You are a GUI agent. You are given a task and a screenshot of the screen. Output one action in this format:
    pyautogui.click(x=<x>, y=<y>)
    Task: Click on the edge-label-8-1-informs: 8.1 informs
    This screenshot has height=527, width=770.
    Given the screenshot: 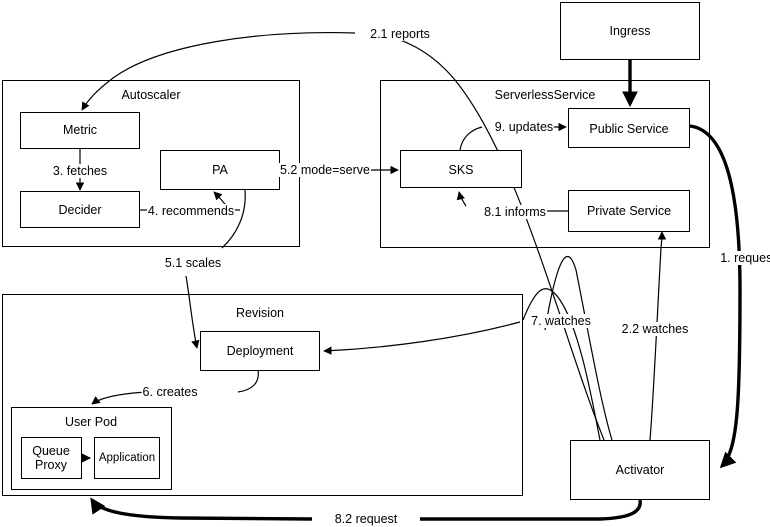 What is the action you would take?
    pyautogui.click(x=515, y=212)
    